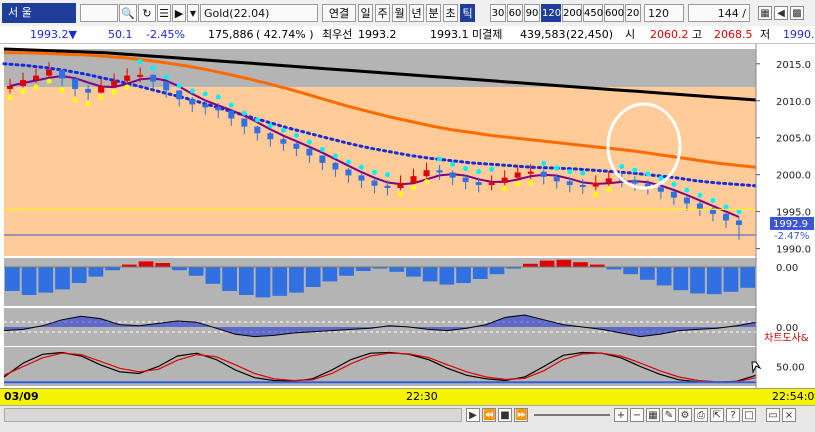 The image size is (815, 432). What do you see at coordinates (590, 34) in the screenshot?
I see `open-interest-change: (22,450)` at bounding box center [590, 34].